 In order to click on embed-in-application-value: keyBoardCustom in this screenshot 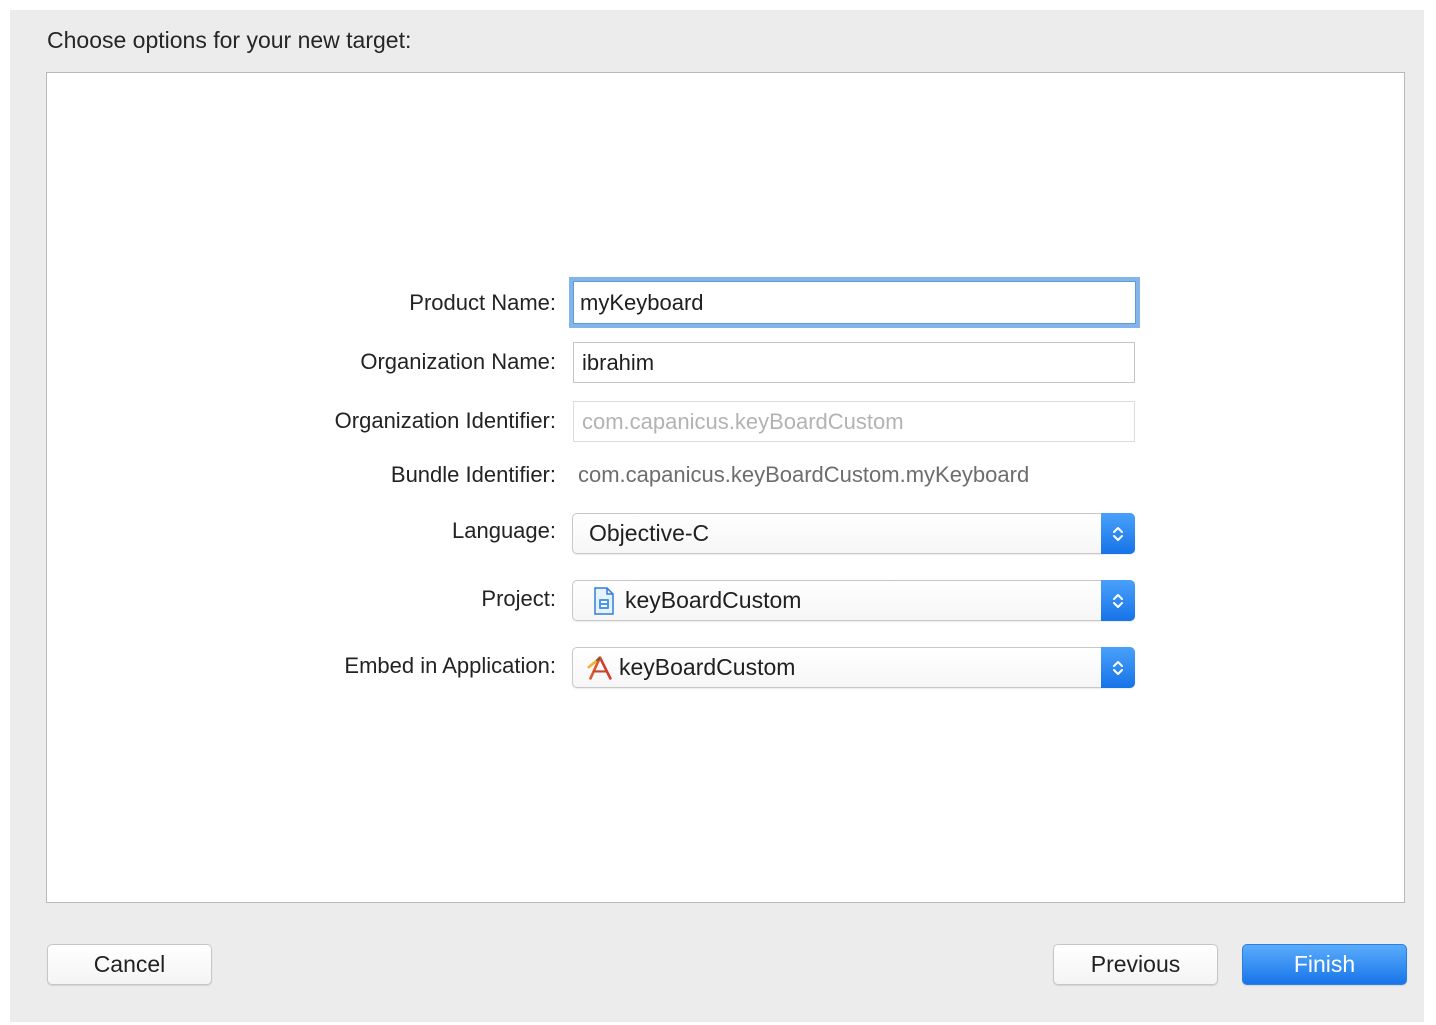, I will do `click(707, 667)`.